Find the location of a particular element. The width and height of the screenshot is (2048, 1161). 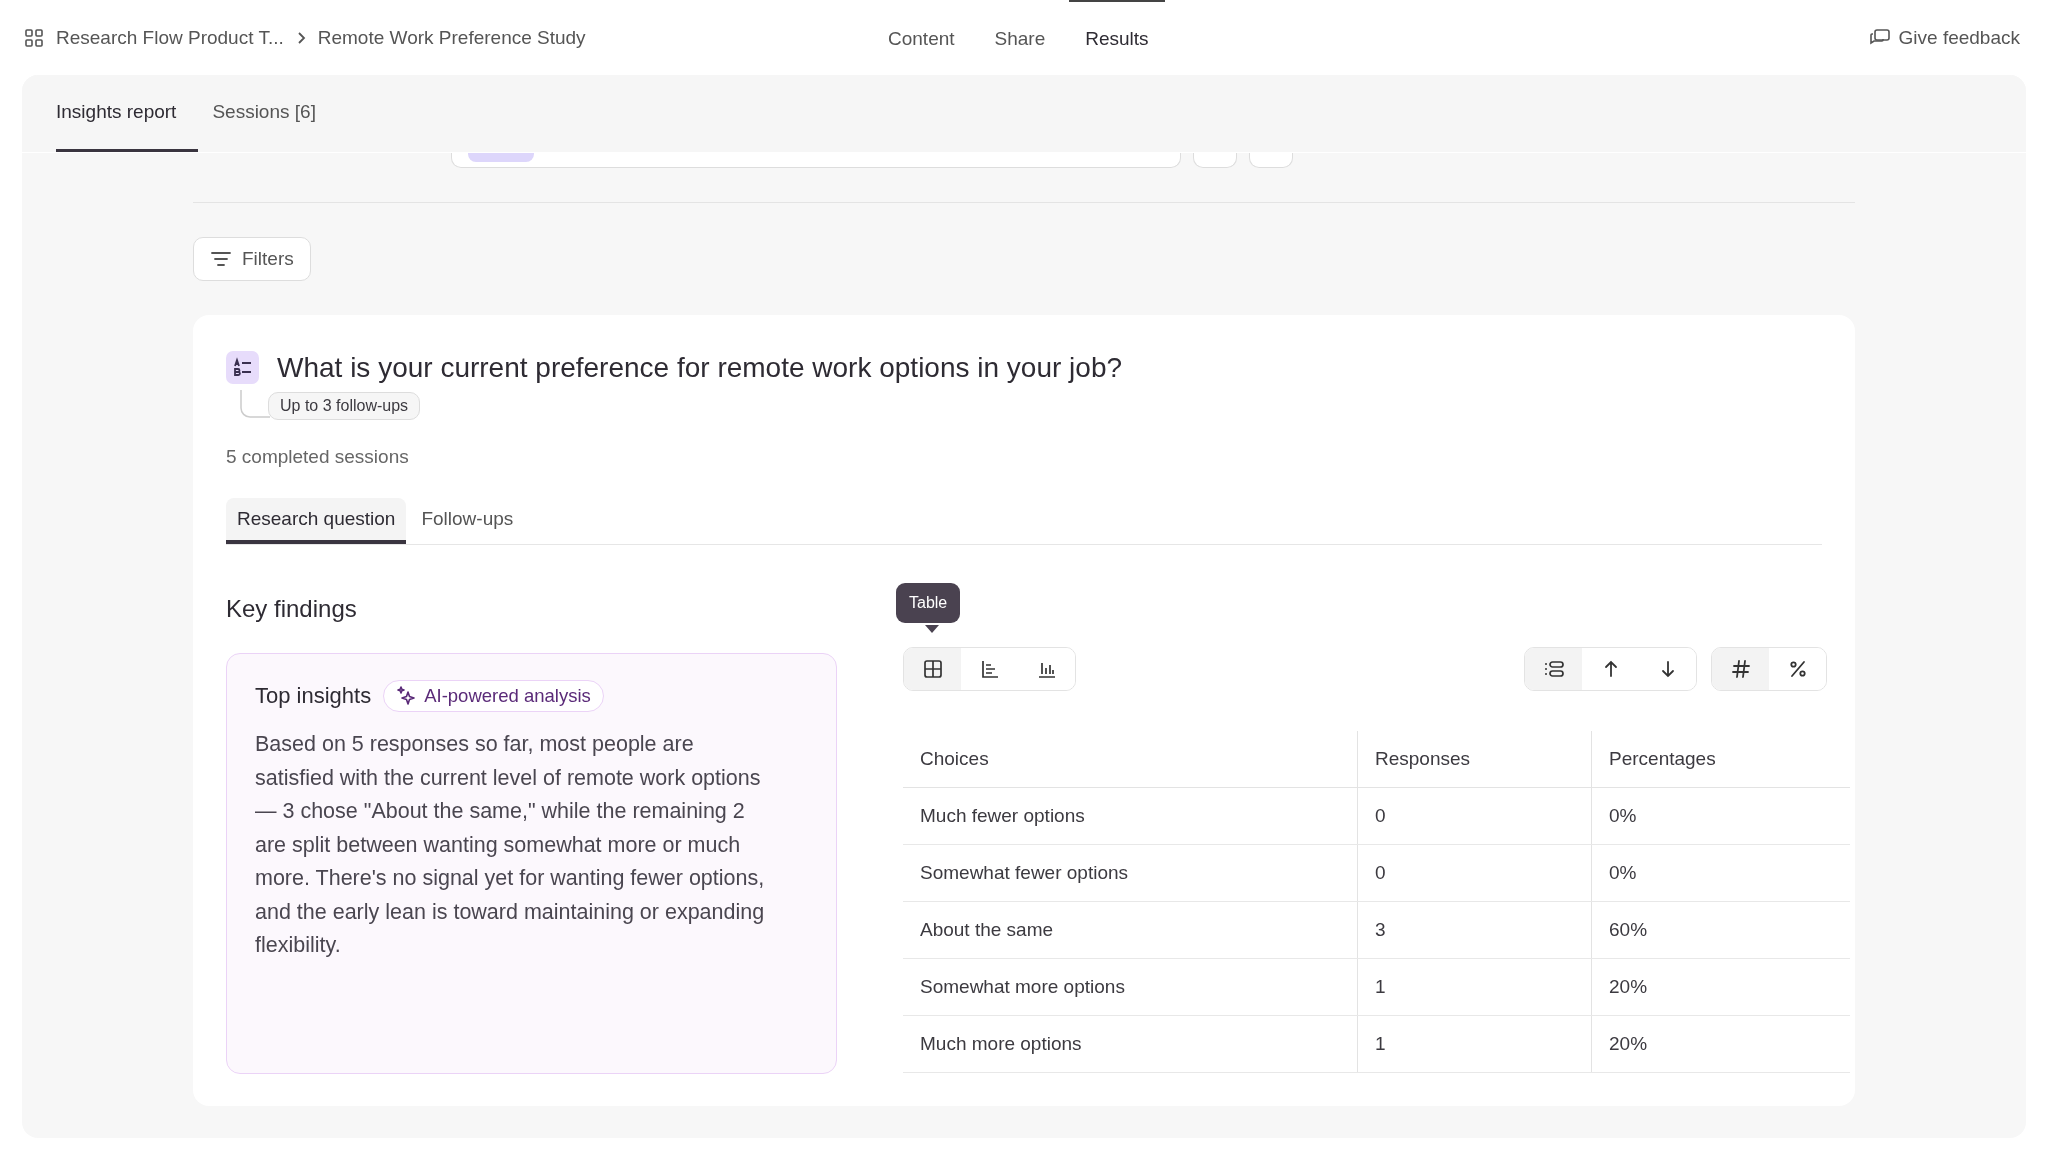

sparkle-icon is located at coordinates (406, 696).